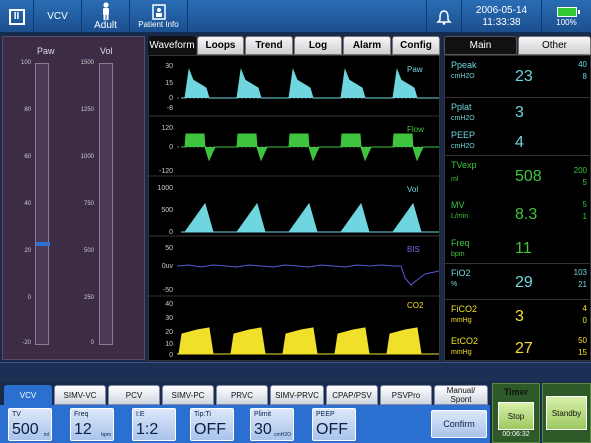 Image resolution: width=591 pixels, height=443 pixels. Describe the element at coordinates (106, 51) in the screenshot. I see `vol-bar-label: Vol` at that location.